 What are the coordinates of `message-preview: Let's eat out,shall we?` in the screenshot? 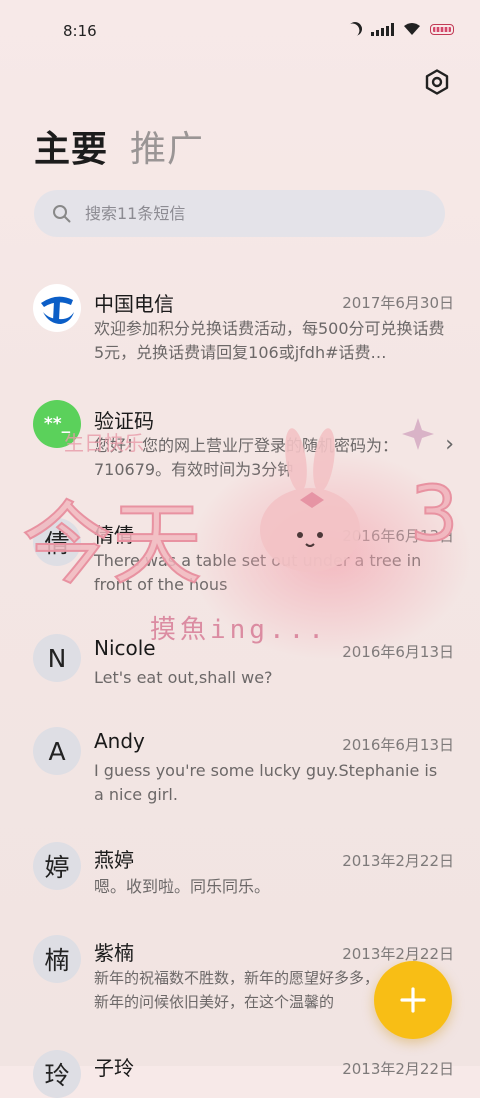 It's located at (183, 677).